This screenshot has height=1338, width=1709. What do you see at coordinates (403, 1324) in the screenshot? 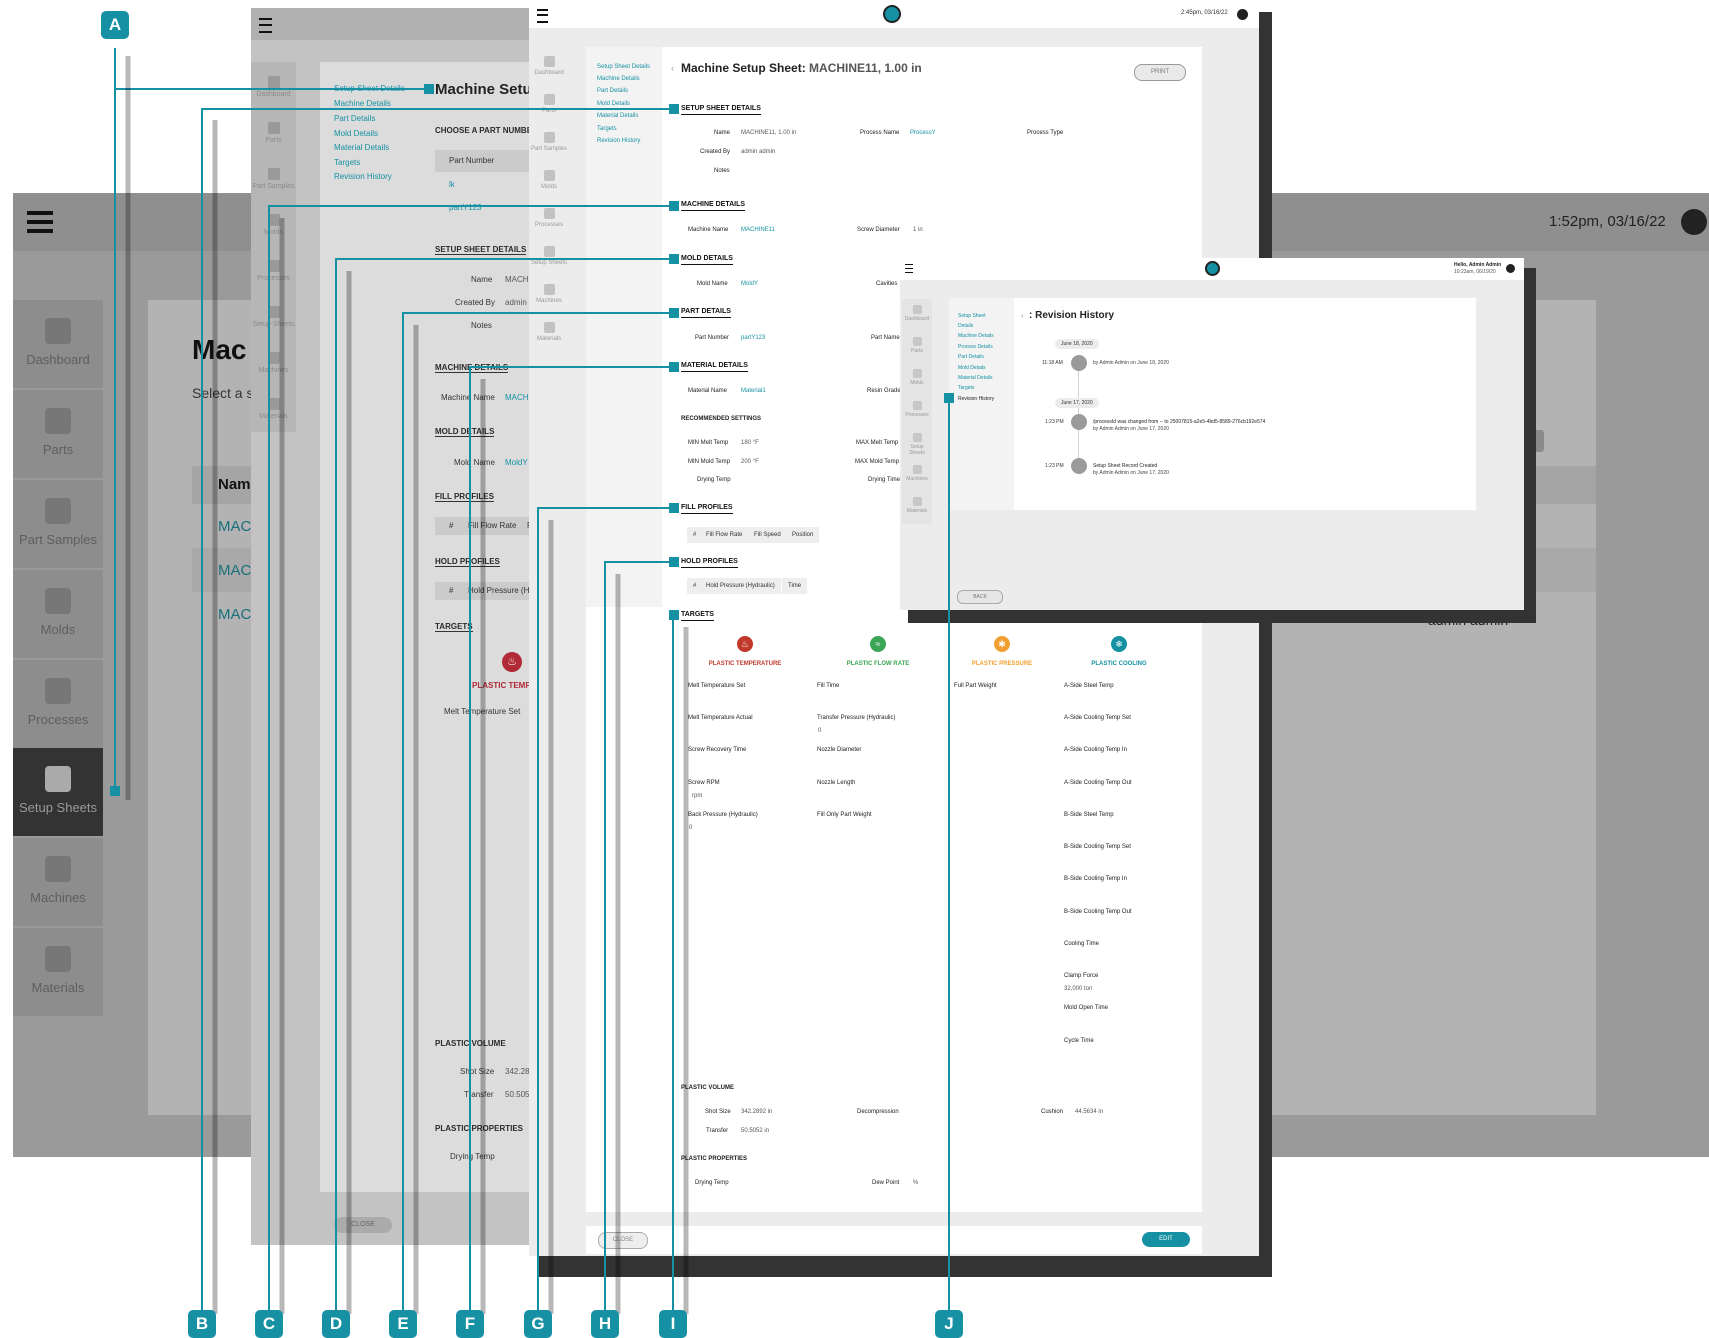
I see `callout-marker-e: E` at bounding box center [403, 1324].